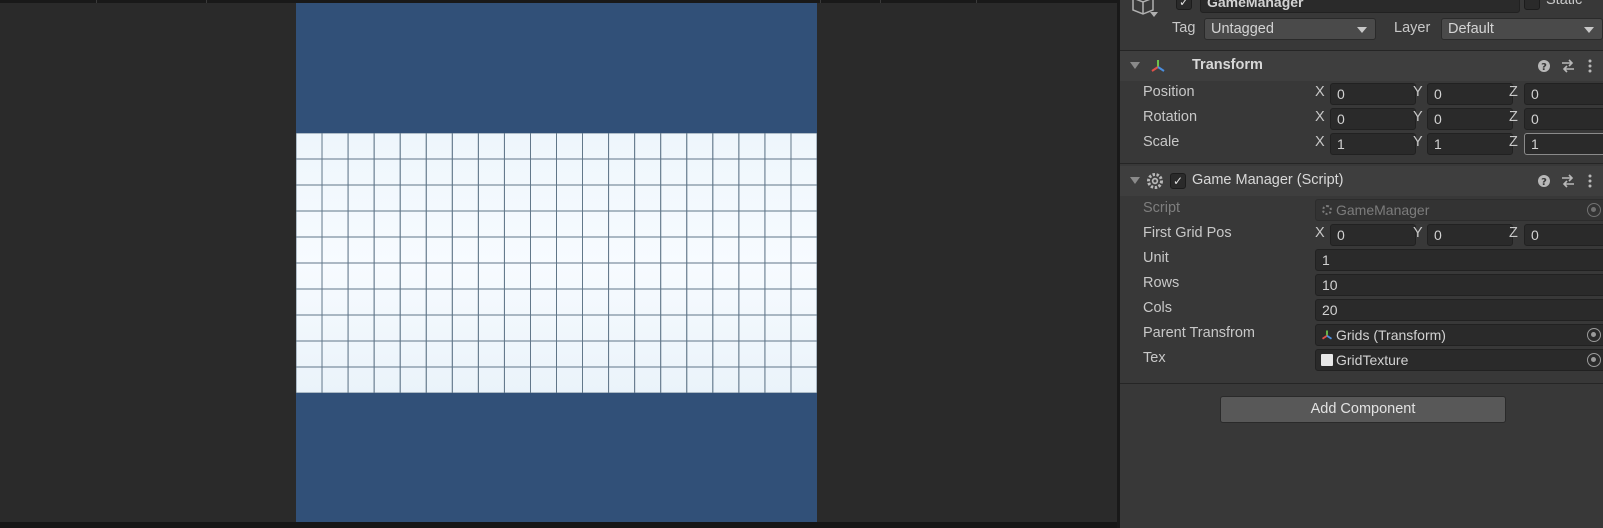 This screenshot has width=1603, height=528. Describe the element at coordinates (1470, 144) in the screenshot. I see `scale-y-field: 1` at that location.